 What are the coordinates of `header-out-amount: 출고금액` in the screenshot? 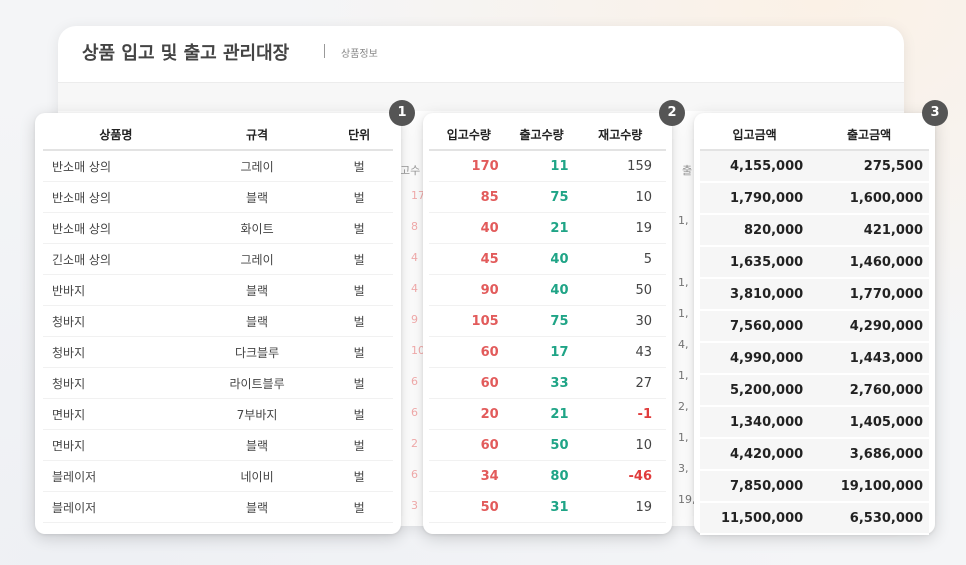 It's located at (869, 135).